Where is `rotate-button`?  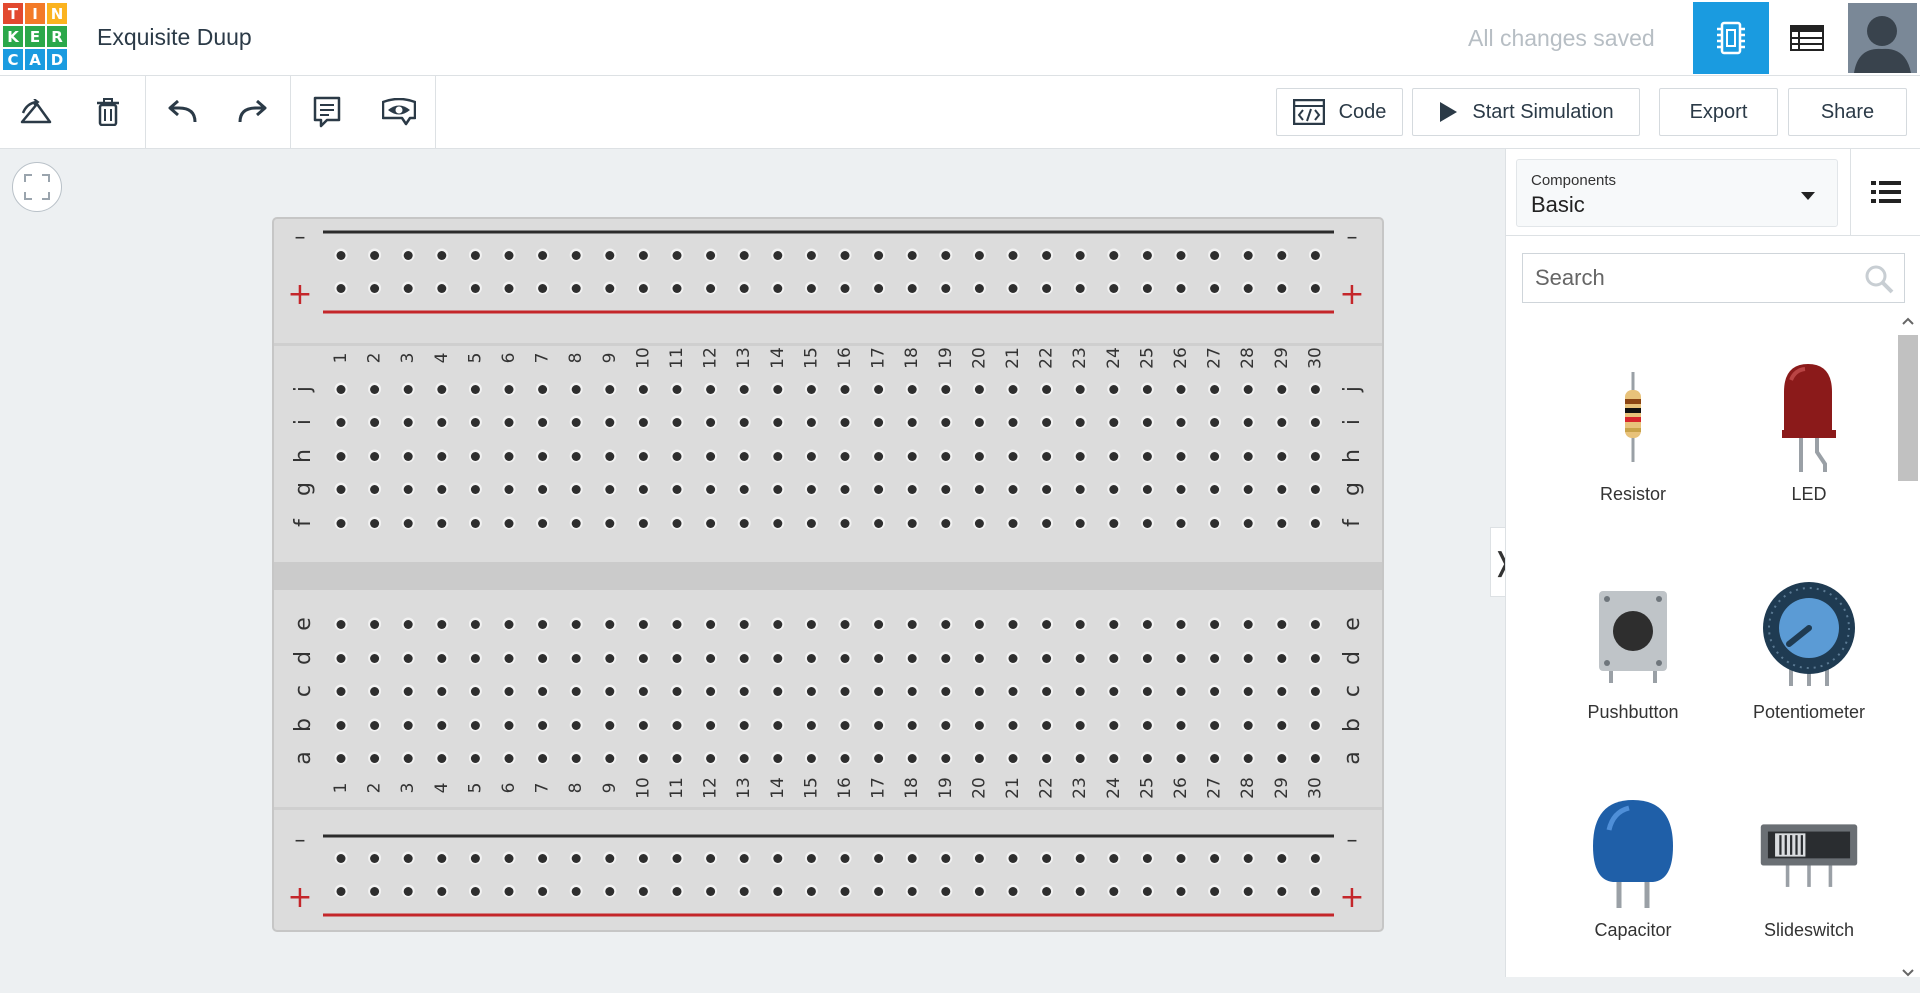 rotate-button is located at coordinates (36, 112).